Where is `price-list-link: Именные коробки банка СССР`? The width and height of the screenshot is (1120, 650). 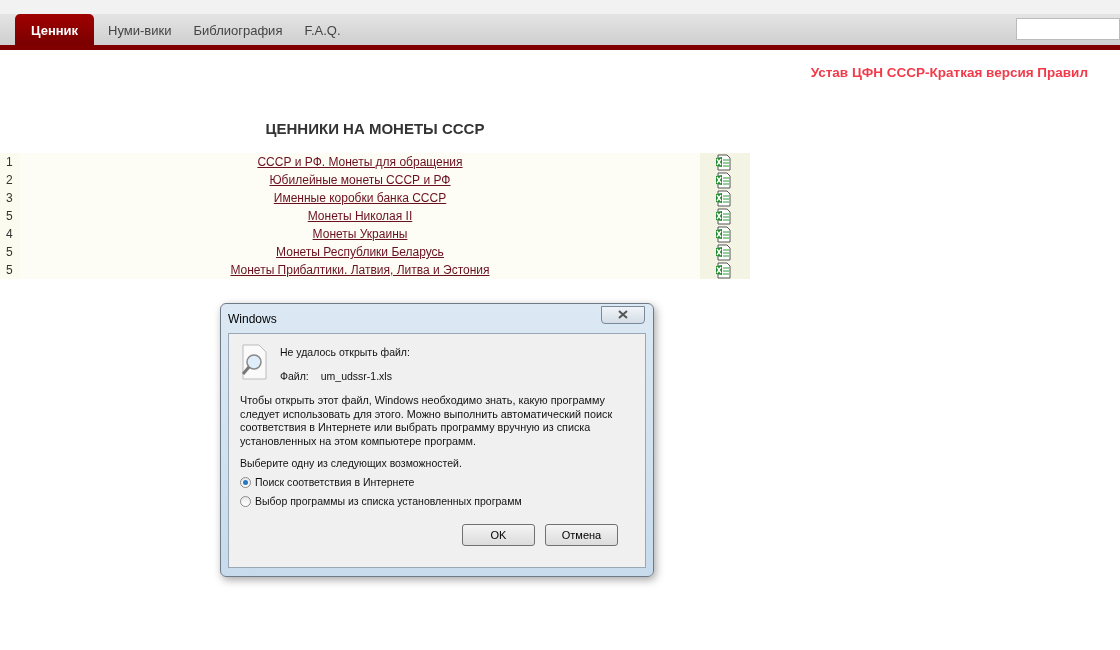 price-list-link: Именные коробки банка СССР is located at coordinates (360, 198).